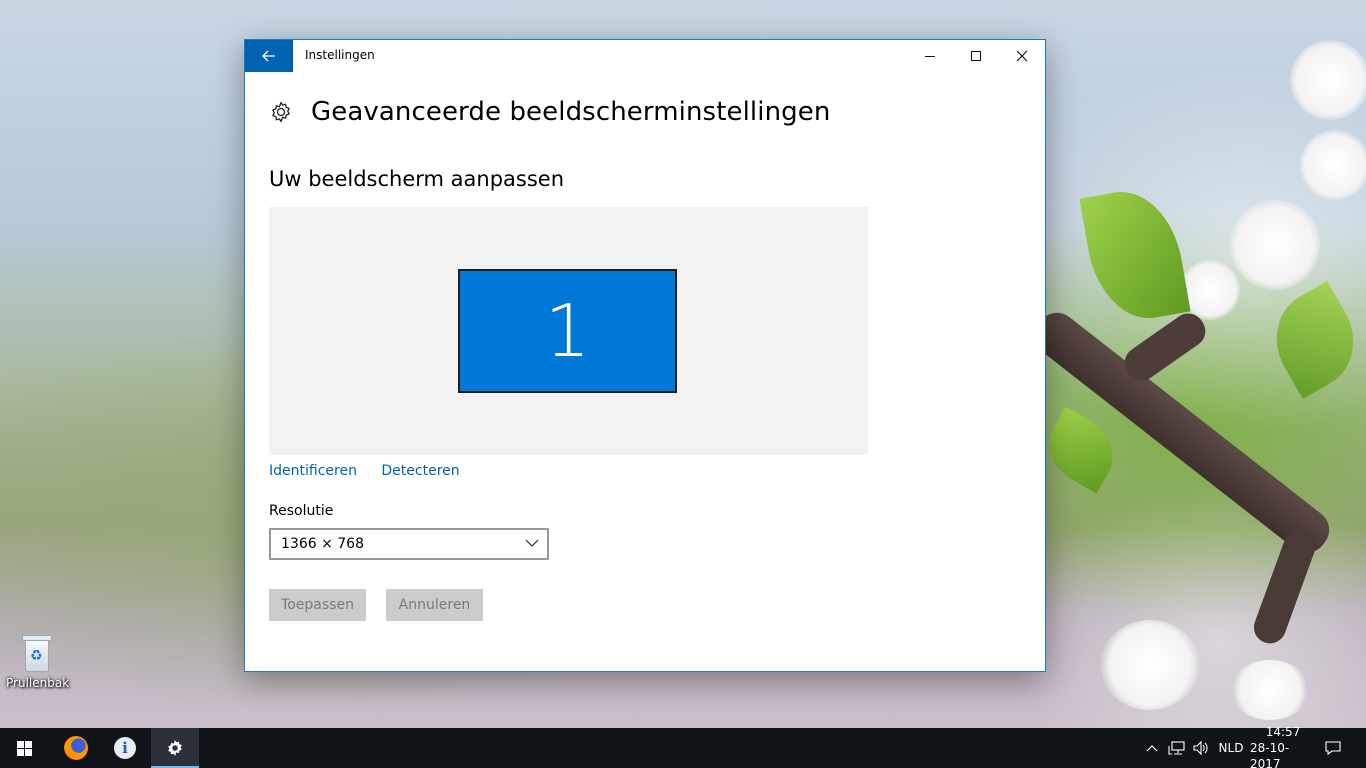 The width and height of the screenshot is (1366, 768). What do you see at coordinates (38, 683) in the screenshot?
I see `recycle-bin-label: Prullenbak` at bounding box center [38, 683].